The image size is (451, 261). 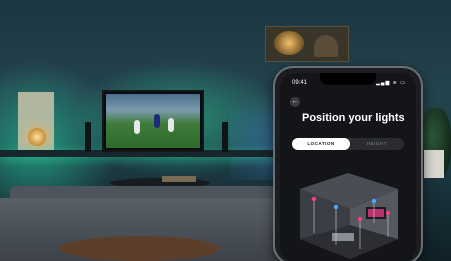 I want to click on page-title: Position your lights, so click(x=353, y=118).